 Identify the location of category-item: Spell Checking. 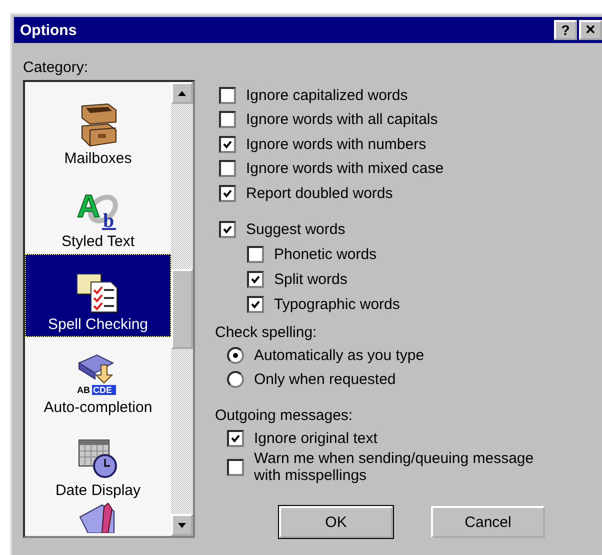
(98, 295).